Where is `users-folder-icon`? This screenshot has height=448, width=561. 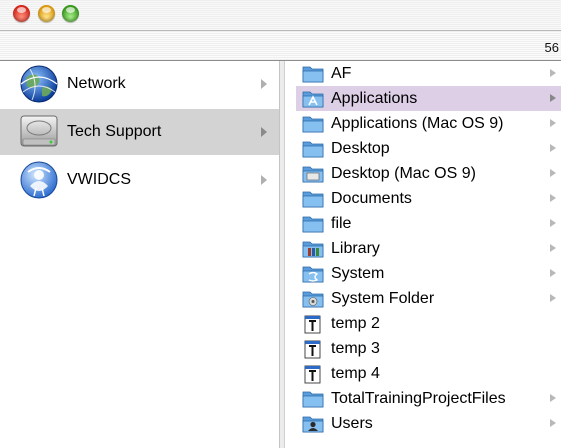 users-folder-icon is located at coordinates (313, 423).